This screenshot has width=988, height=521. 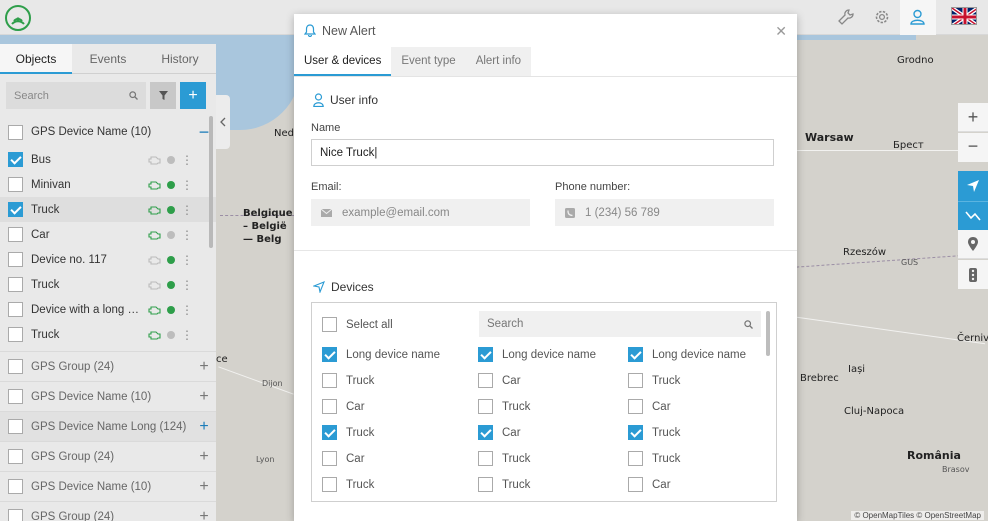 What do you see at coordinates (664, 212) in the screenshot?
I see `phone-field: 1 (234) 56 789` at bounding box center [664, 212].